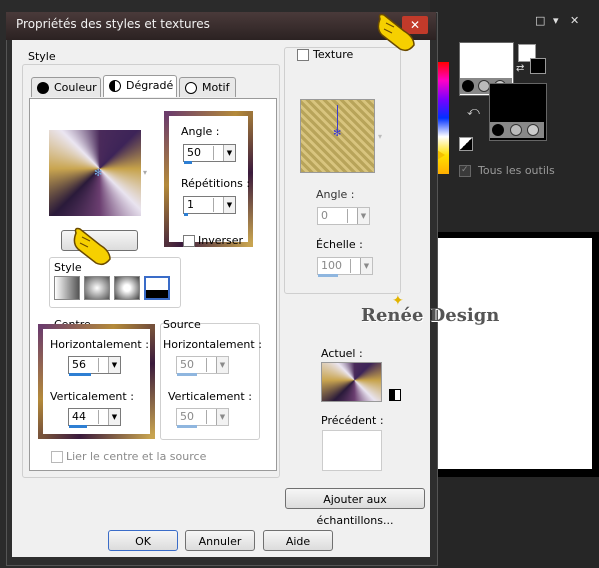 This screenshot has height=568, width=599. I want to click on angle-slider, so click(188, 162).